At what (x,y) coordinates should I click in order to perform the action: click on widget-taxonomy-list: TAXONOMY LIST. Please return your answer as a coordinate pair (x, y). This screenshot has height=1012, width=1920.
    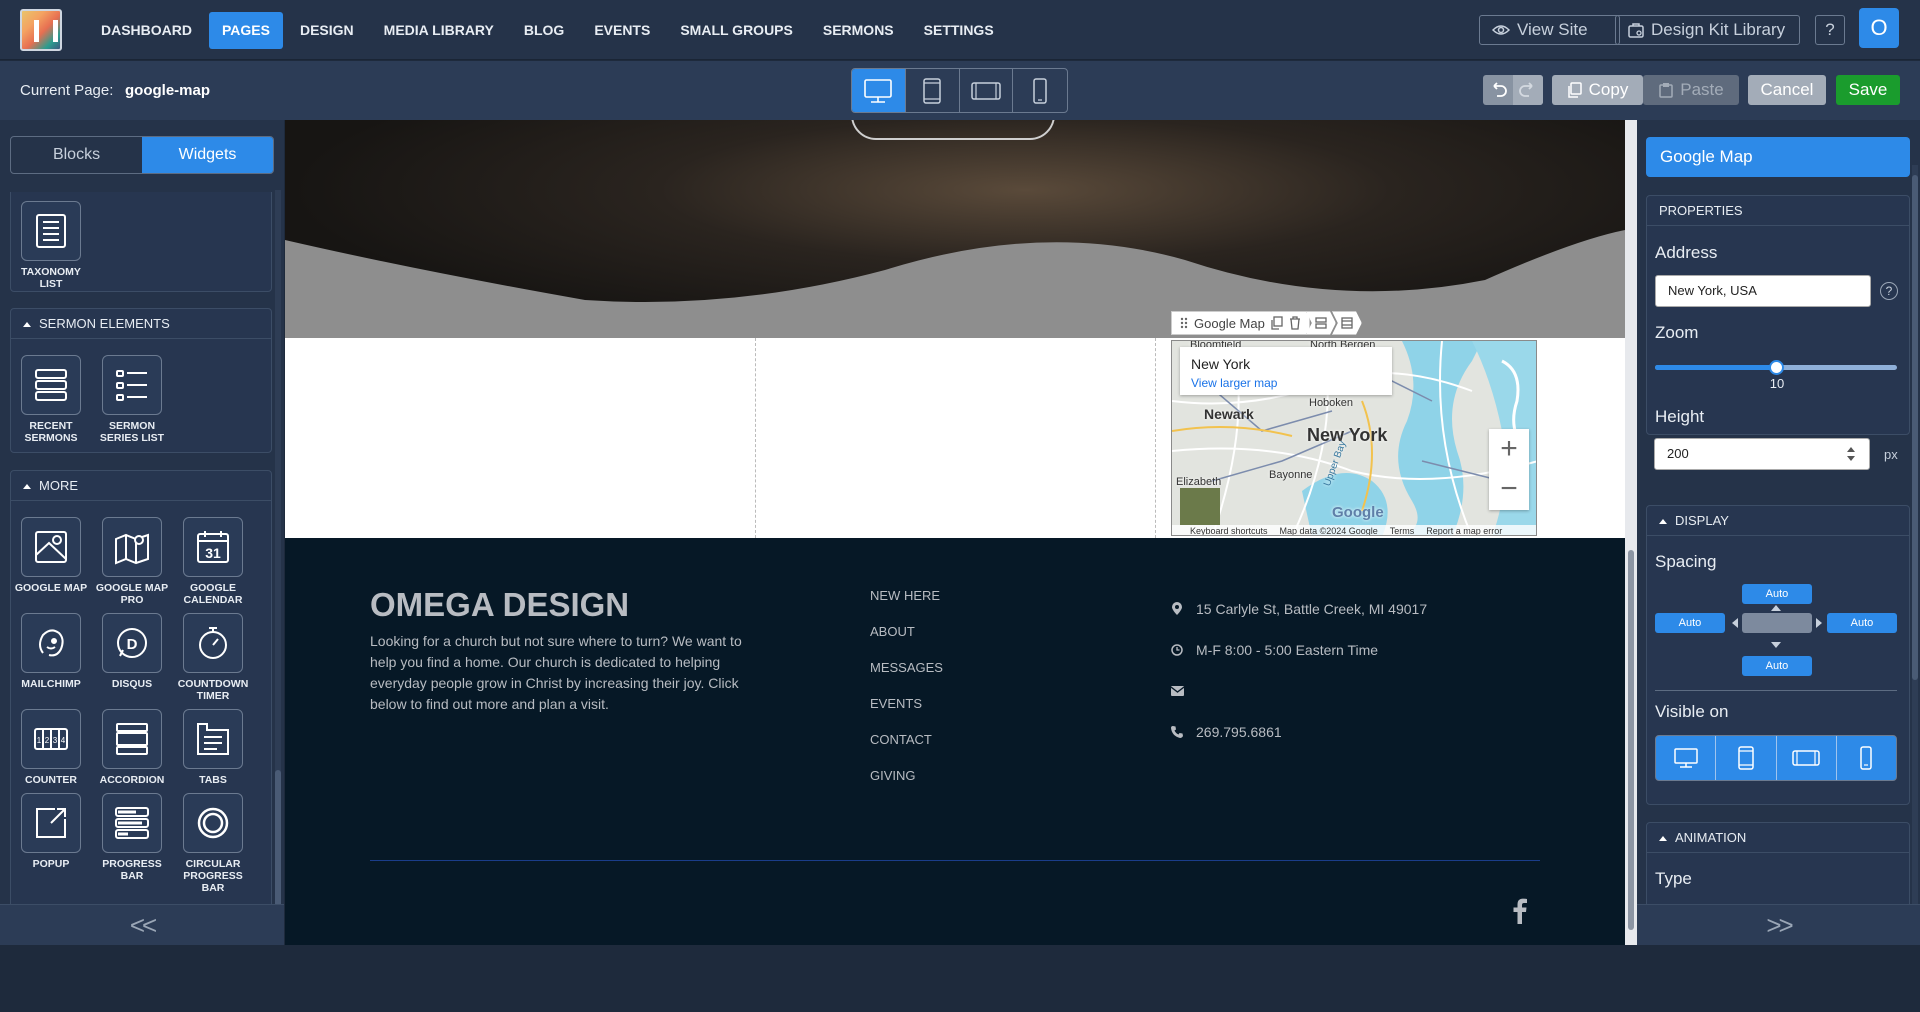
    Looking at the image, I should click on (51, 245).